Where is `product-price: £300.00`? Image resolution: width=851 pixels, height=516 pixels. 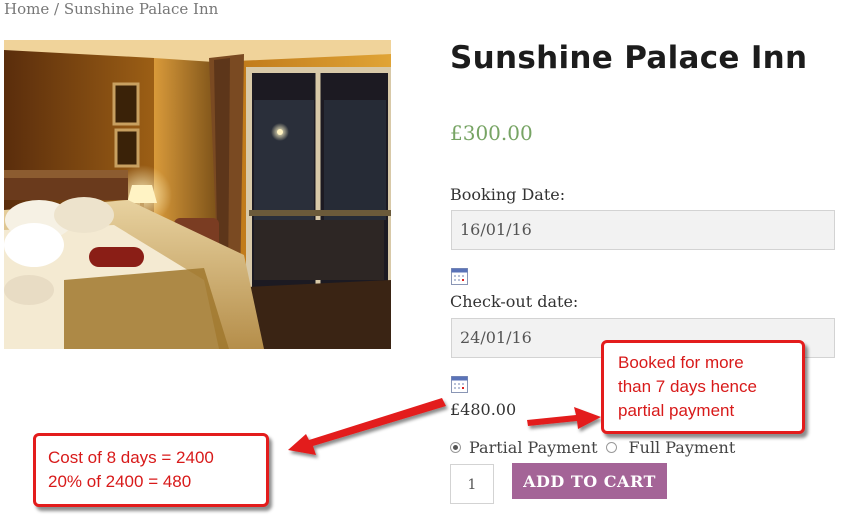 product-price: £300.00 is located at coordinates (491, 133).